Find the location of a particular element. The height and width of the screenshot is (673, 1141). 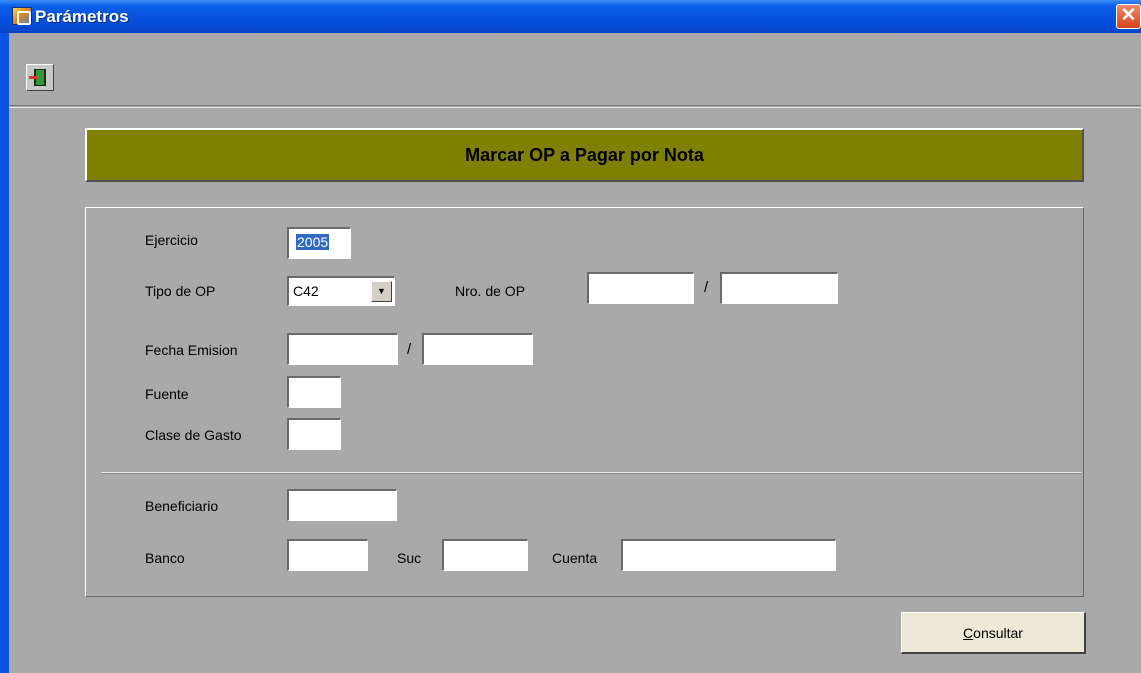

tipo-op-label: Tipo de OP is located at coordinates (180, 291).